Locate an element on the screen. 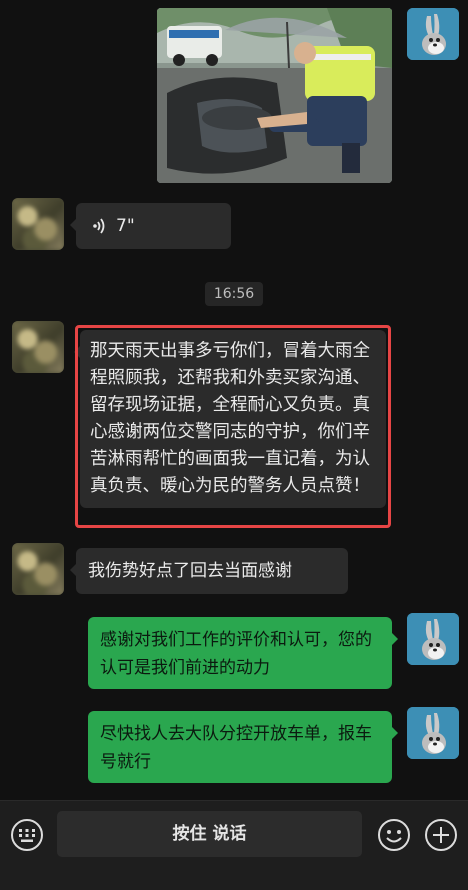 The image size is (468, 890). voice-message: 7" is located at coordinates (150, 226).